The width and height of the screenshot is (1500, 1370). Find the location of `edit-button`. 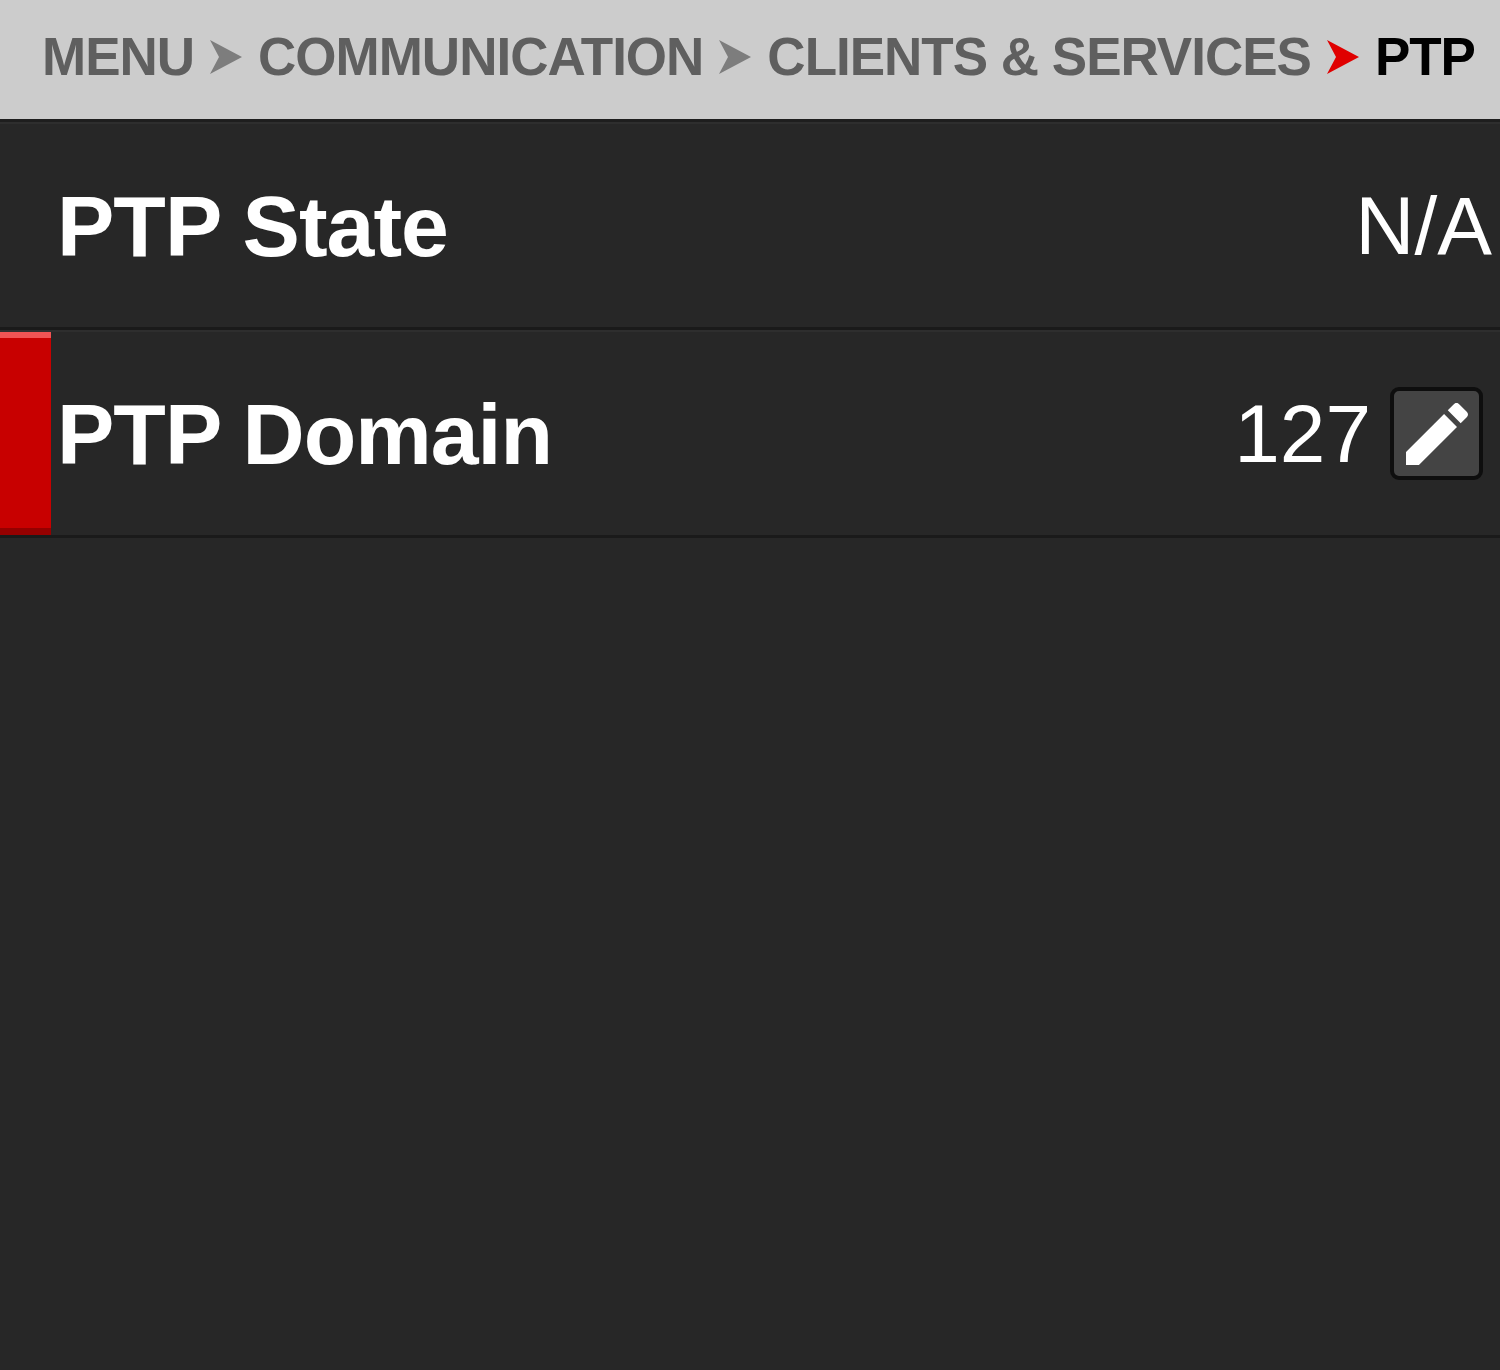

edit-button is located at coordinates (1436, 433).